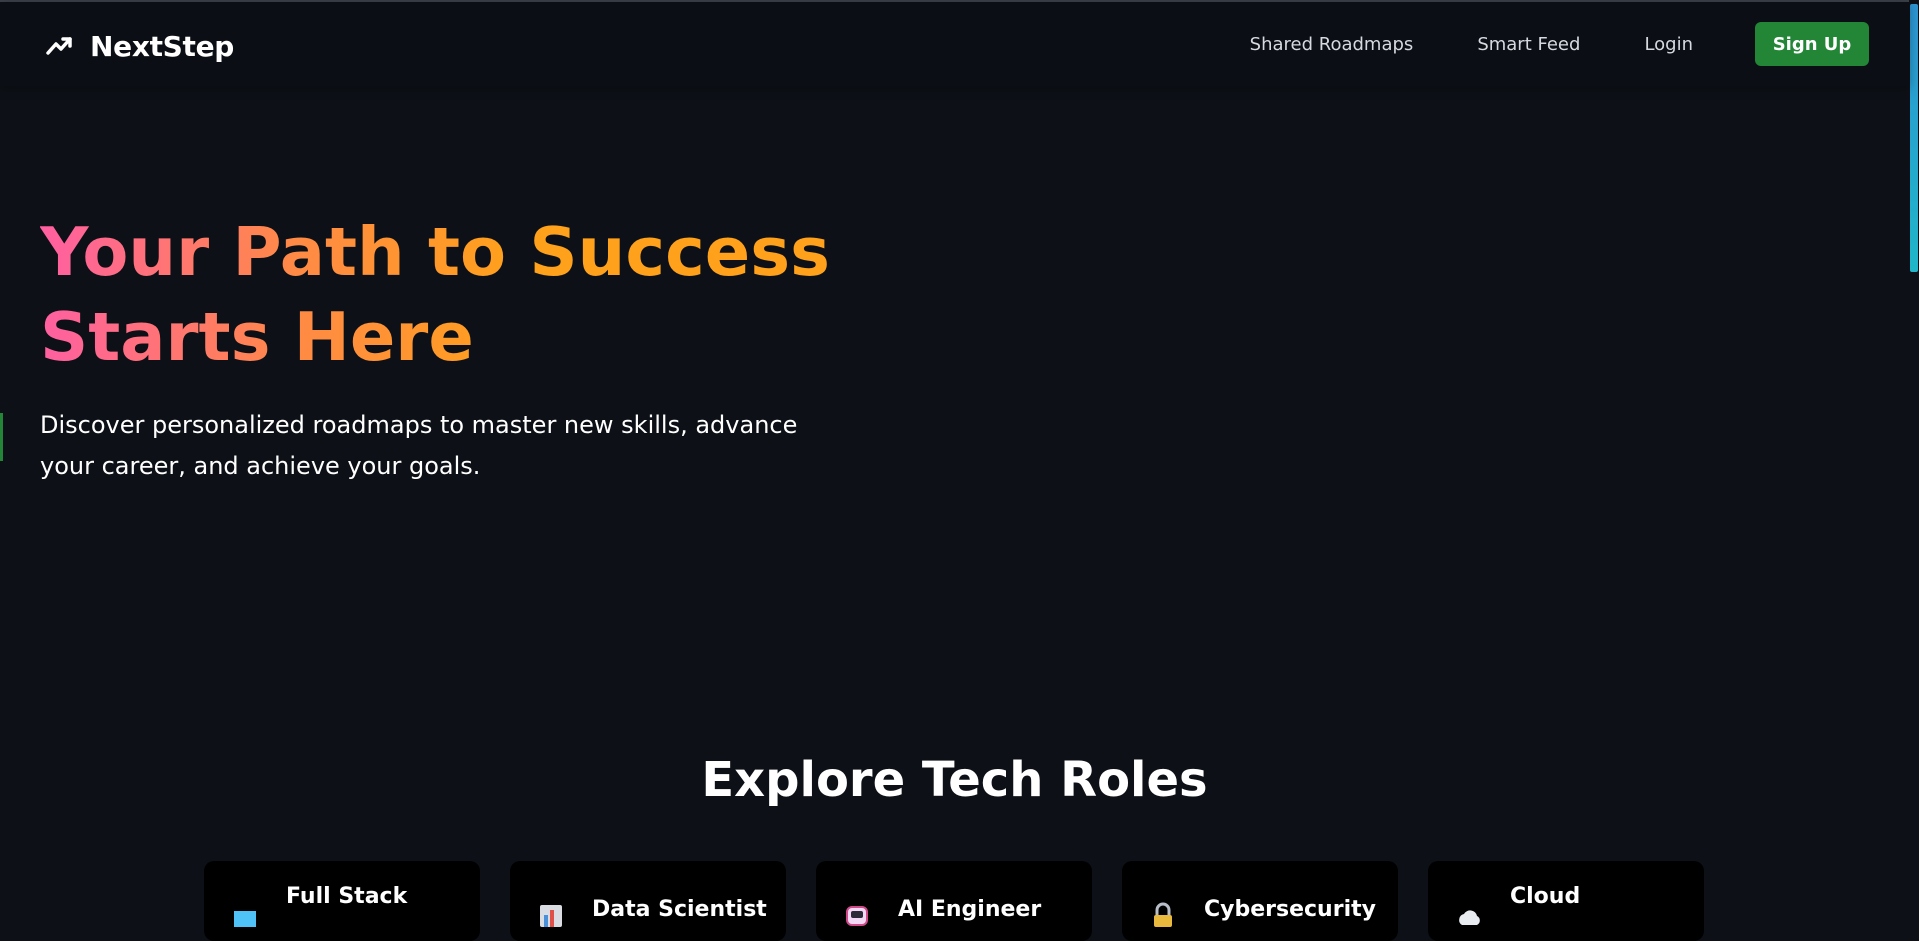  I want to click on nav-links: Shared Roadmaps Smart Feed Login Sign Up, so click(1559, 44).